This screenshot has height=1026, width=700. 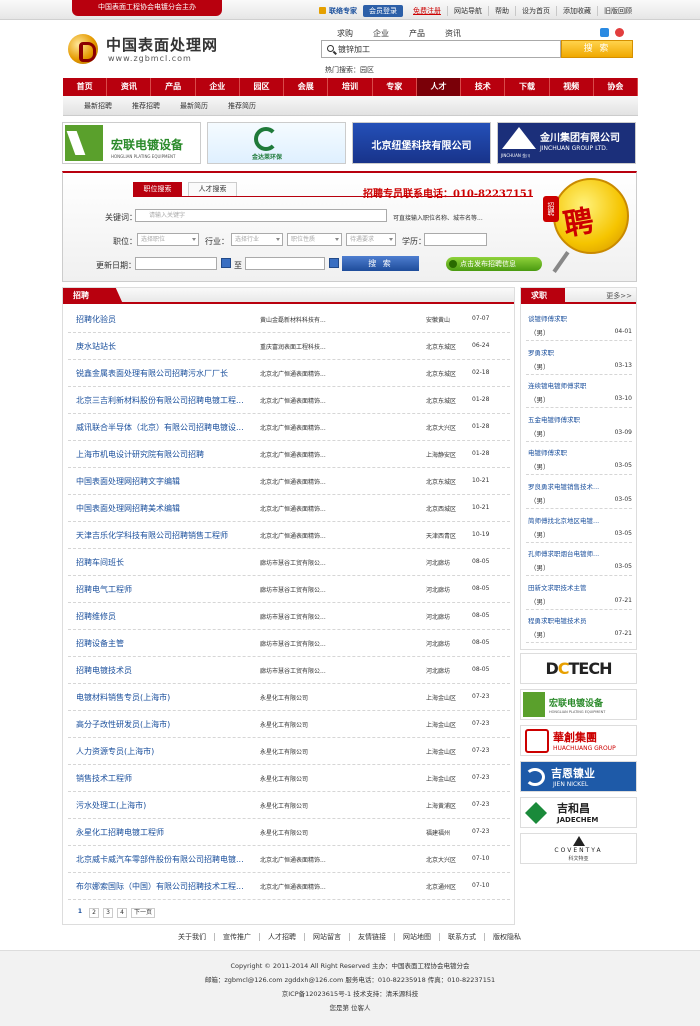 I want to click on seeker-name-link: 连续镀电镀师傅求职, so click(x=580, y=385).